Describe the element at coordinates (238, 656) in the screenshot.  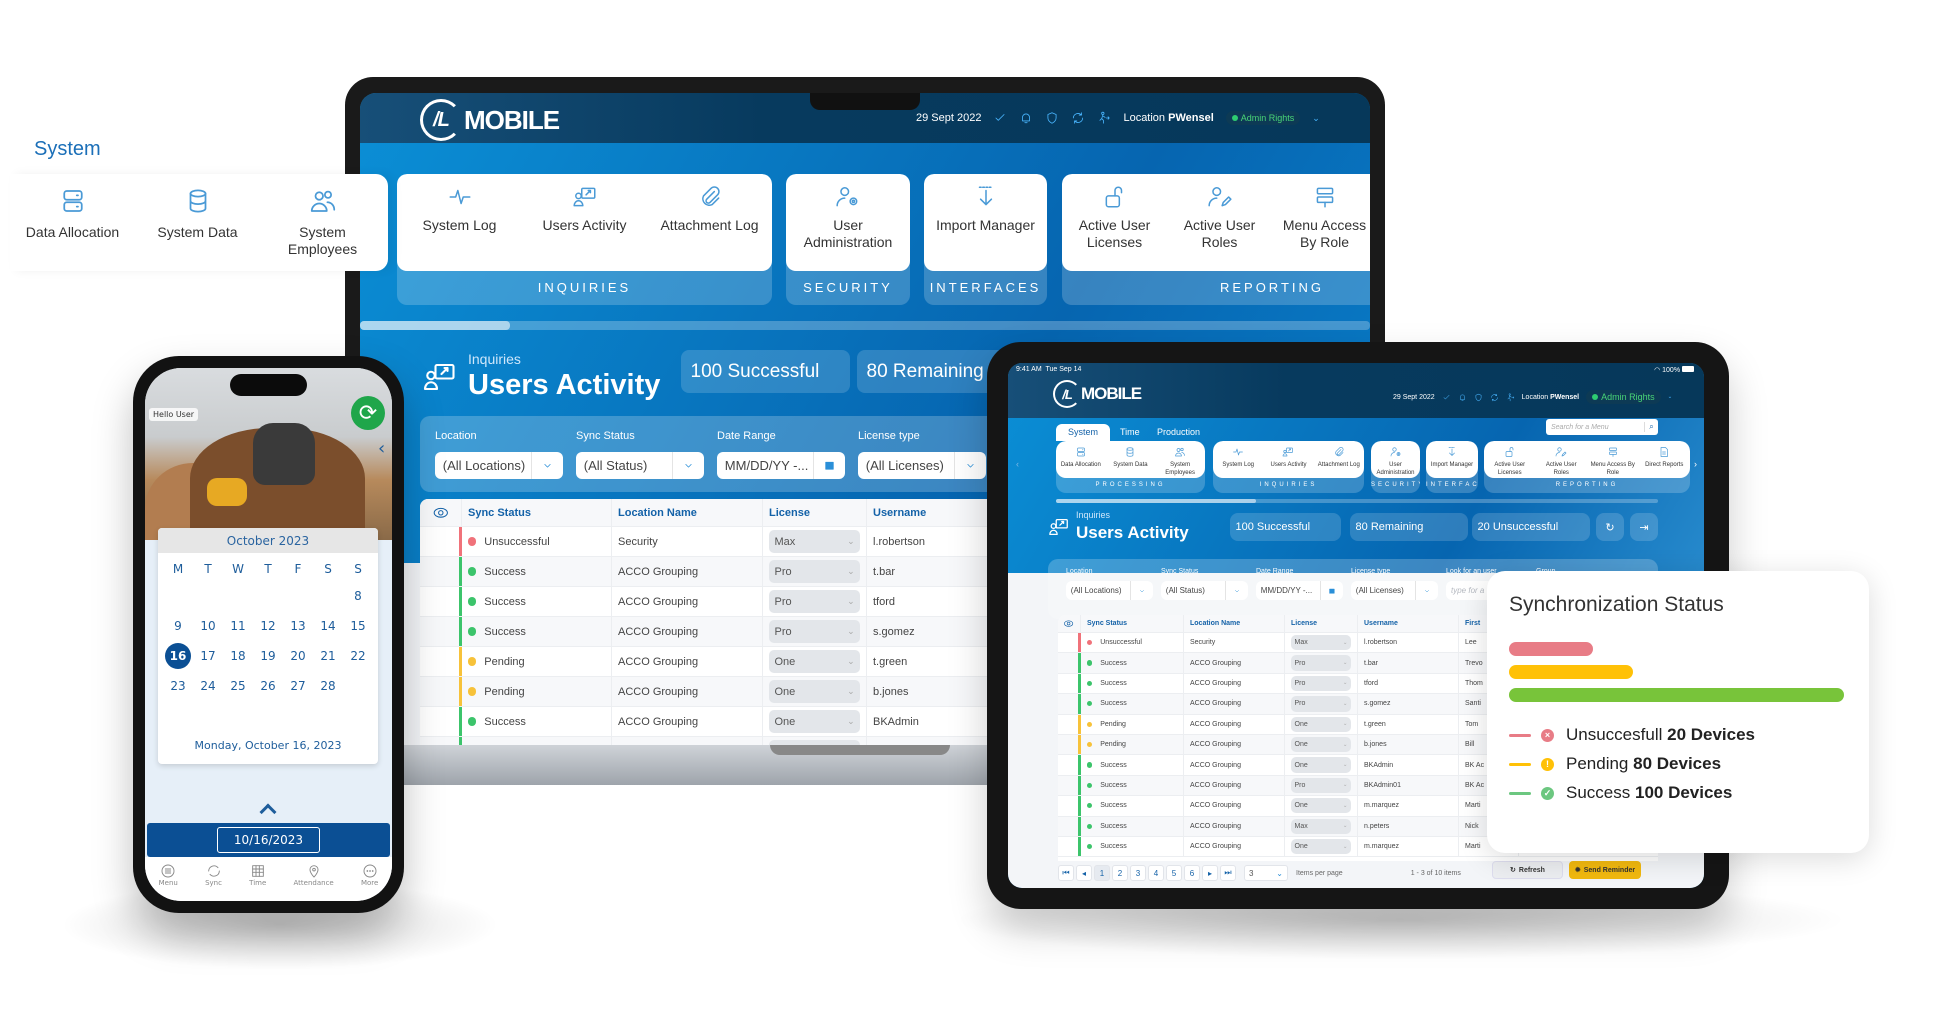
I see `calendar-day: 18` at that location.